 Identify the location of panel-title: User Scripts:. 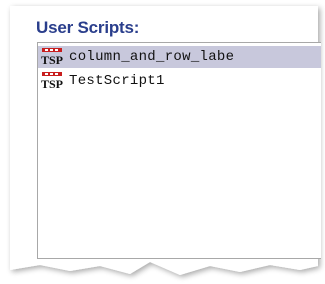
(88, 27).